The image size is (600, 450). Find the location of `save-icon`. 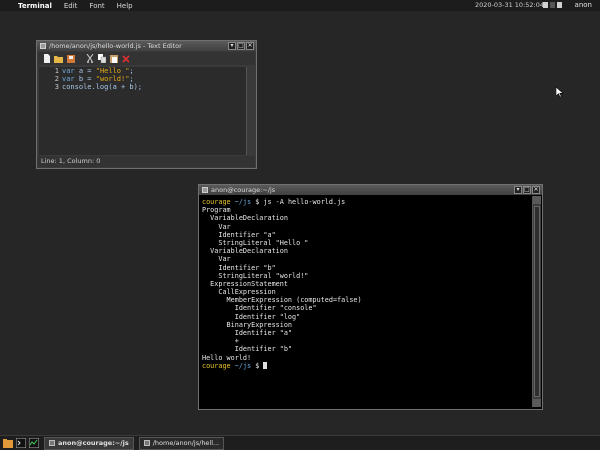

save-icon is located at coordinates (70, 58).